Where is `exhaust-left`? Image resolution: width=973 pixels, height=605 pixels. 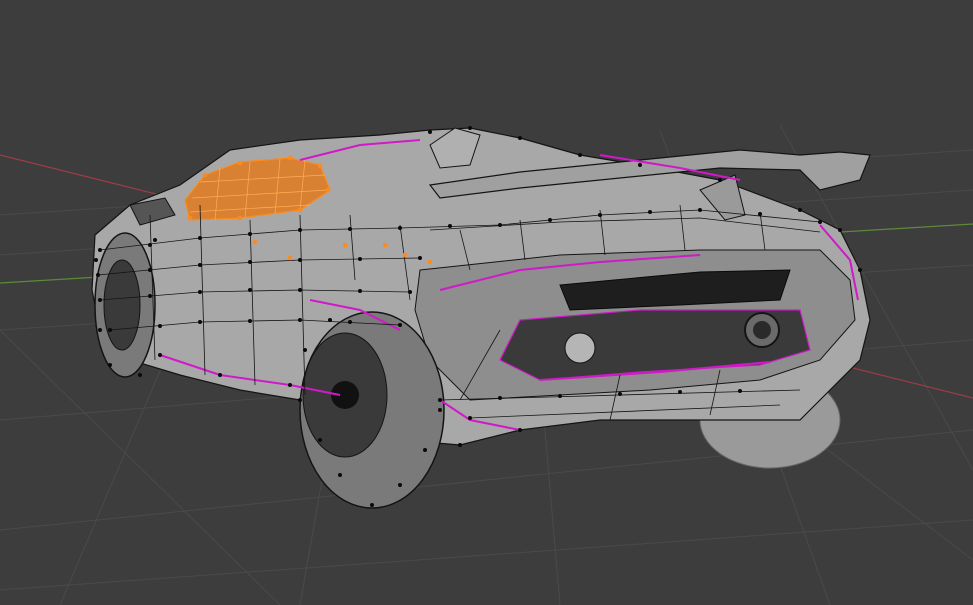
exhaust-left is located at coordinates (580, 348).